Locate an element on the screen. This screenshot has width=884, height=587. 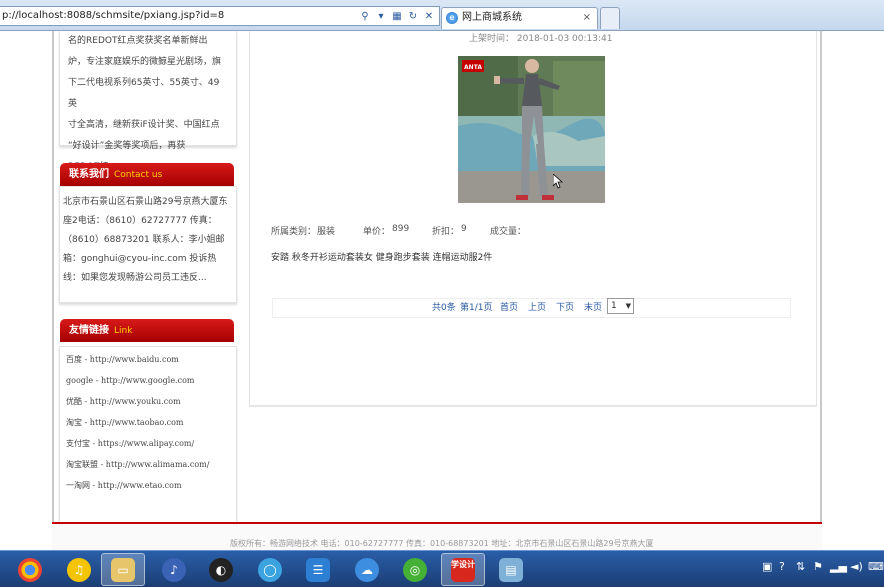
help-icon: ? is located at coordinates (782, 566).